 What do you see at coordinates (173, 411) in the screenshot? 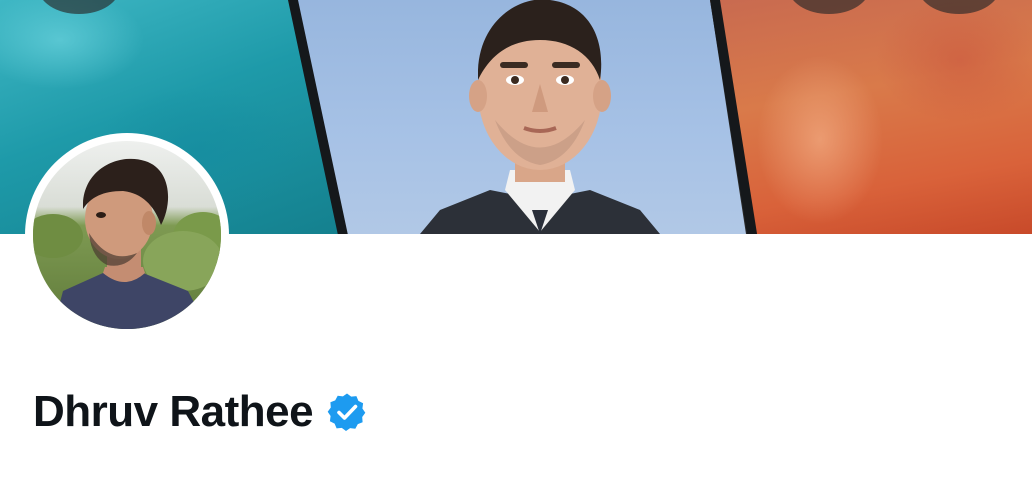
I see `display-name: Dhruv Rathee` at bounding box center [173, 411].